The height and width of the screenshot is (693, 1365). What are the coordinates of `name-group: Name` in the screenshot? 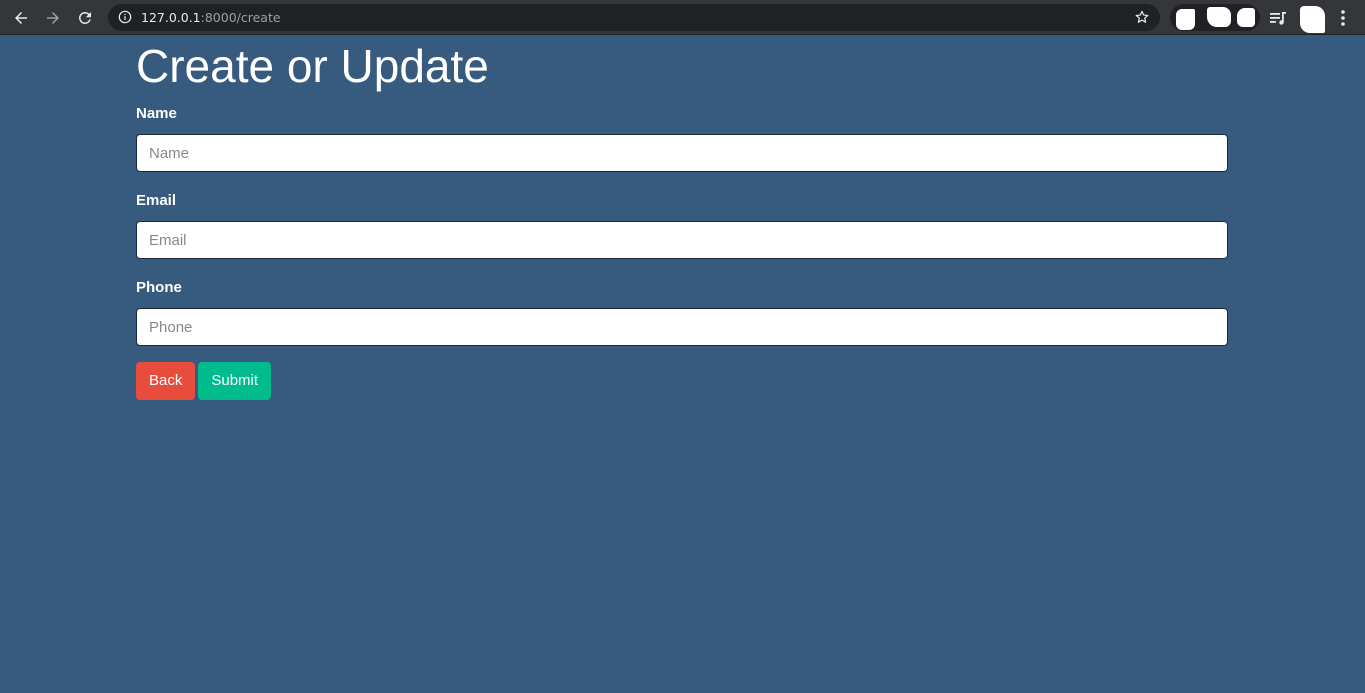 It's located at (682, 138).